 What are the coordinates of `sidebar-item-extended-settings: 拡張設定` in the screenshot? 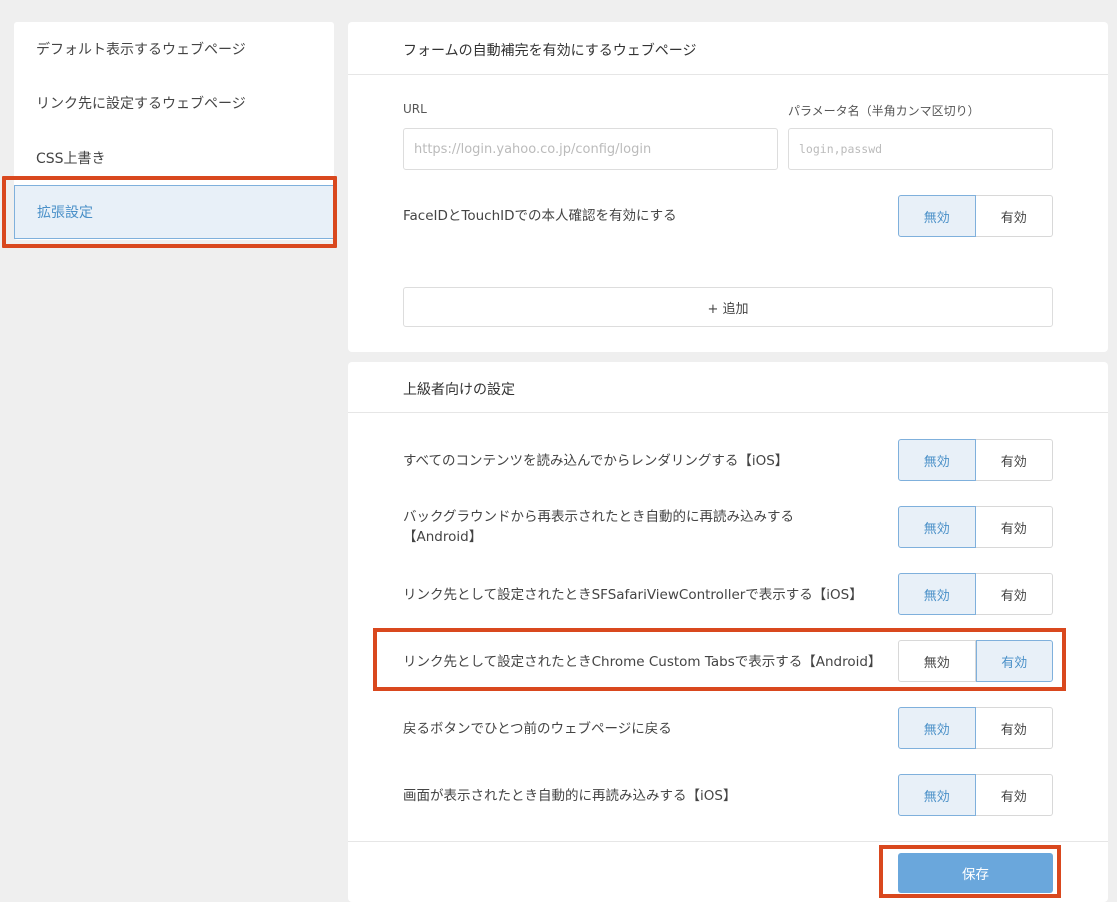 It's located at (174, 212).